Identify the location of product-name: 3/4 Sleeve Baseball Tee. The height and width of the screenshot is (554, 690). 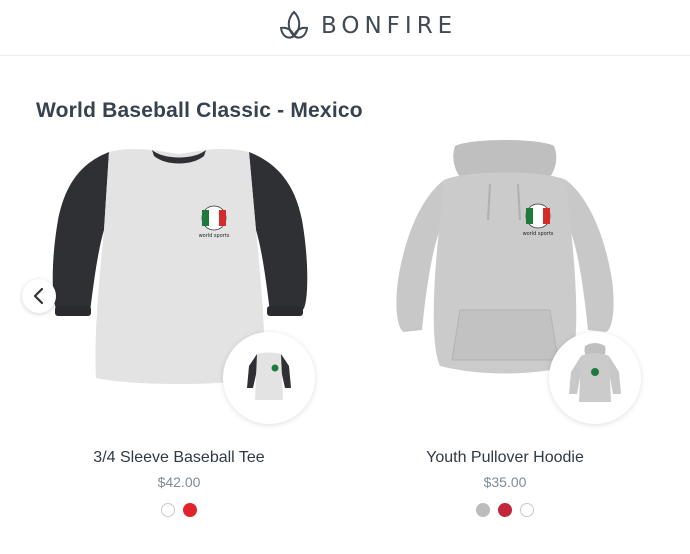
(179, 458).